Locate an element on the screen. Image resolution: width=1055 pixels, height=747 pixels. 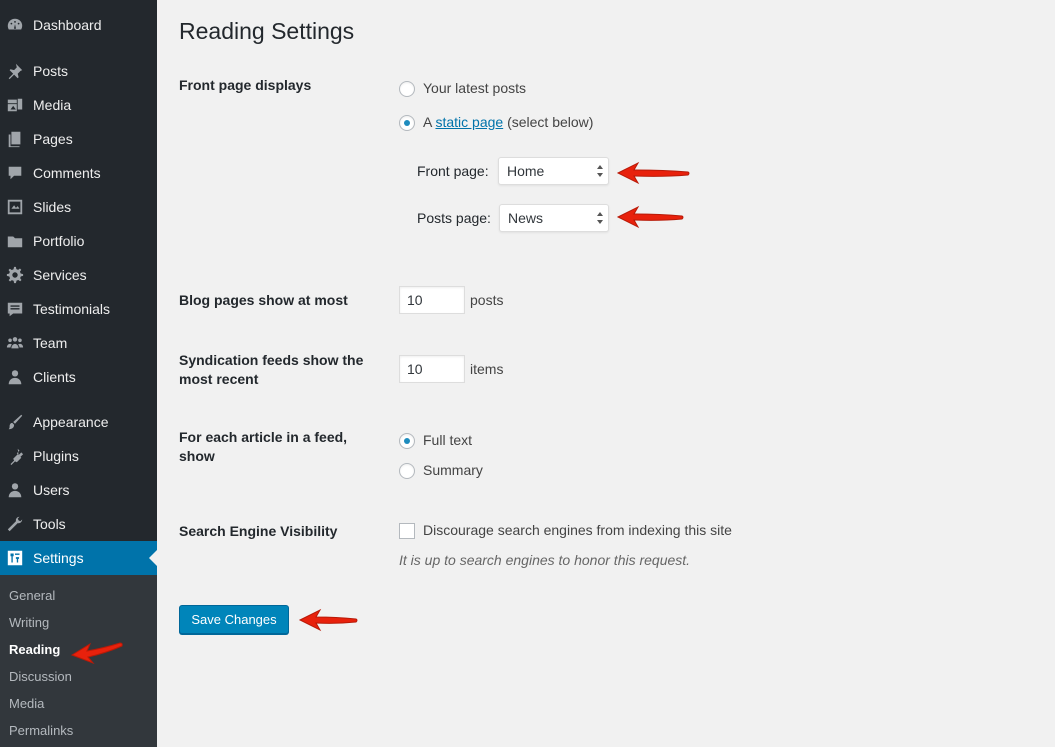
sidebar-item-dashboard: Dashboard is located at coordinates (78, 25).